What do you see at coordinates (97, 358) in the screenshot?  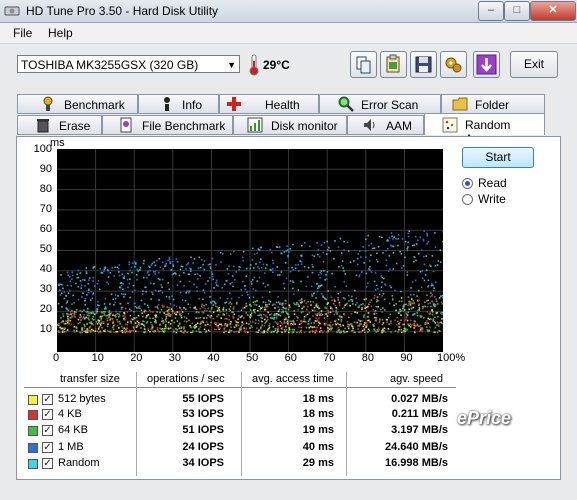 I see `x-tick-label: 10` at bounding box center [97, 358].